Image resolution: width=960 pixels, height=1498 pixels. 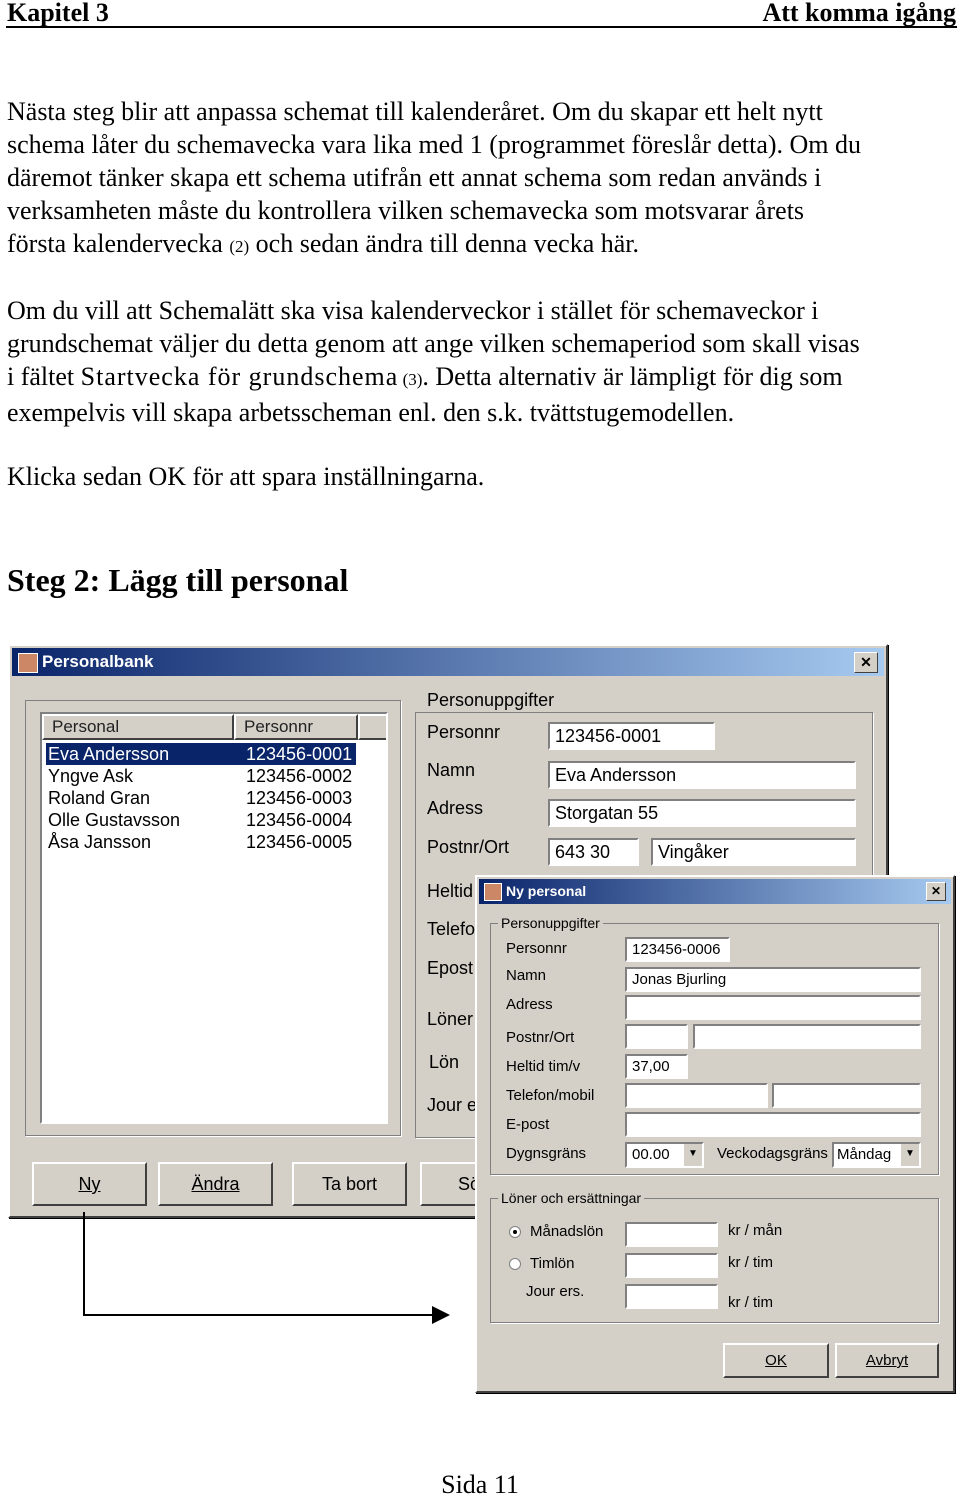 I want to click on postnr-field, so click(x=656, y=1036).